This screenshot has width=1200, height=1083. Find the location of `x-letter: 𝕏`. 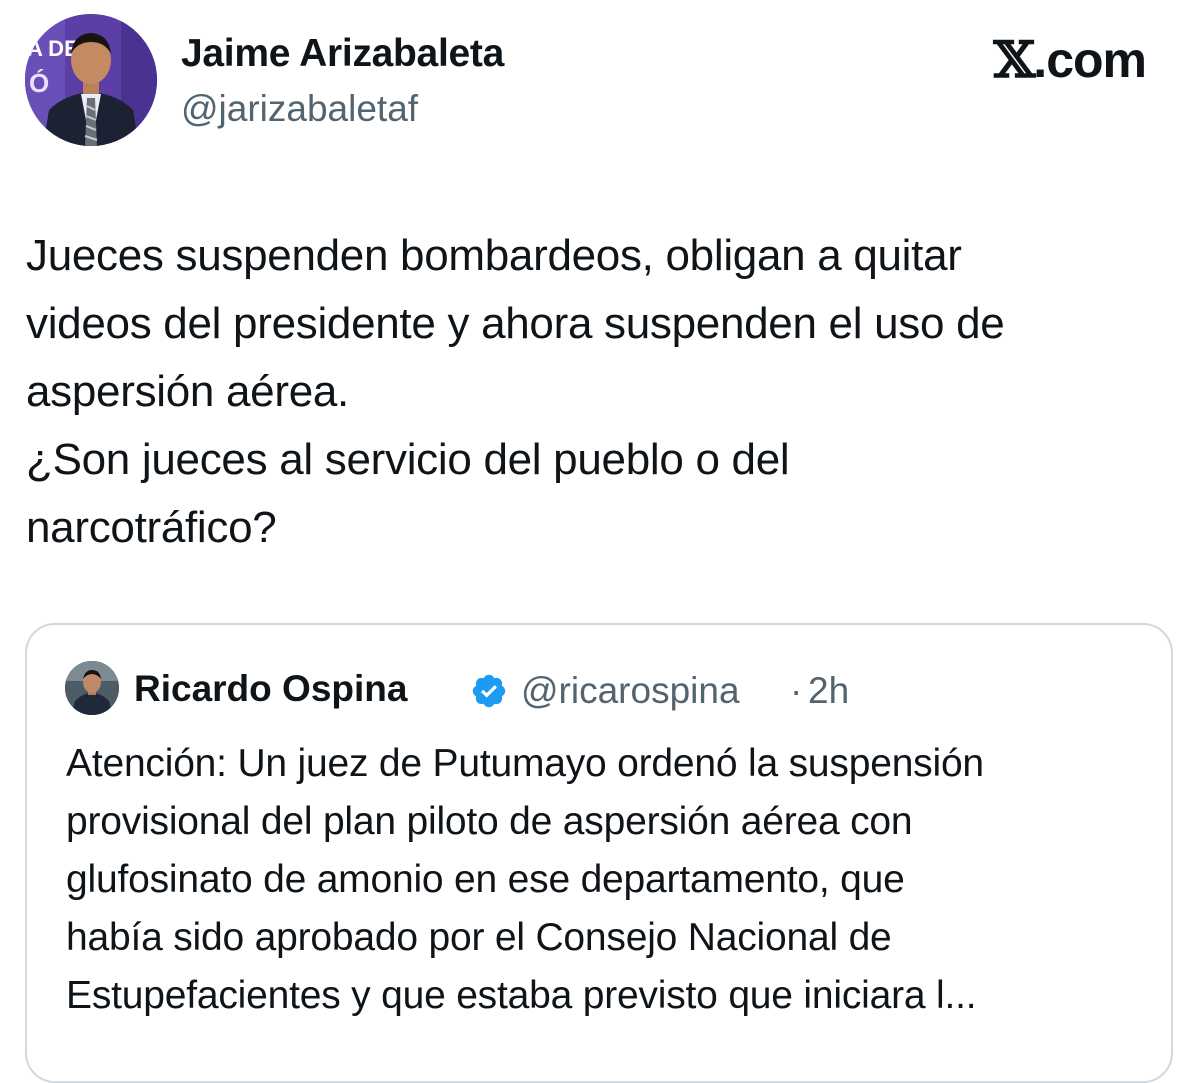

x-letter: 𝕏 is located at coordinates (1013, 59).